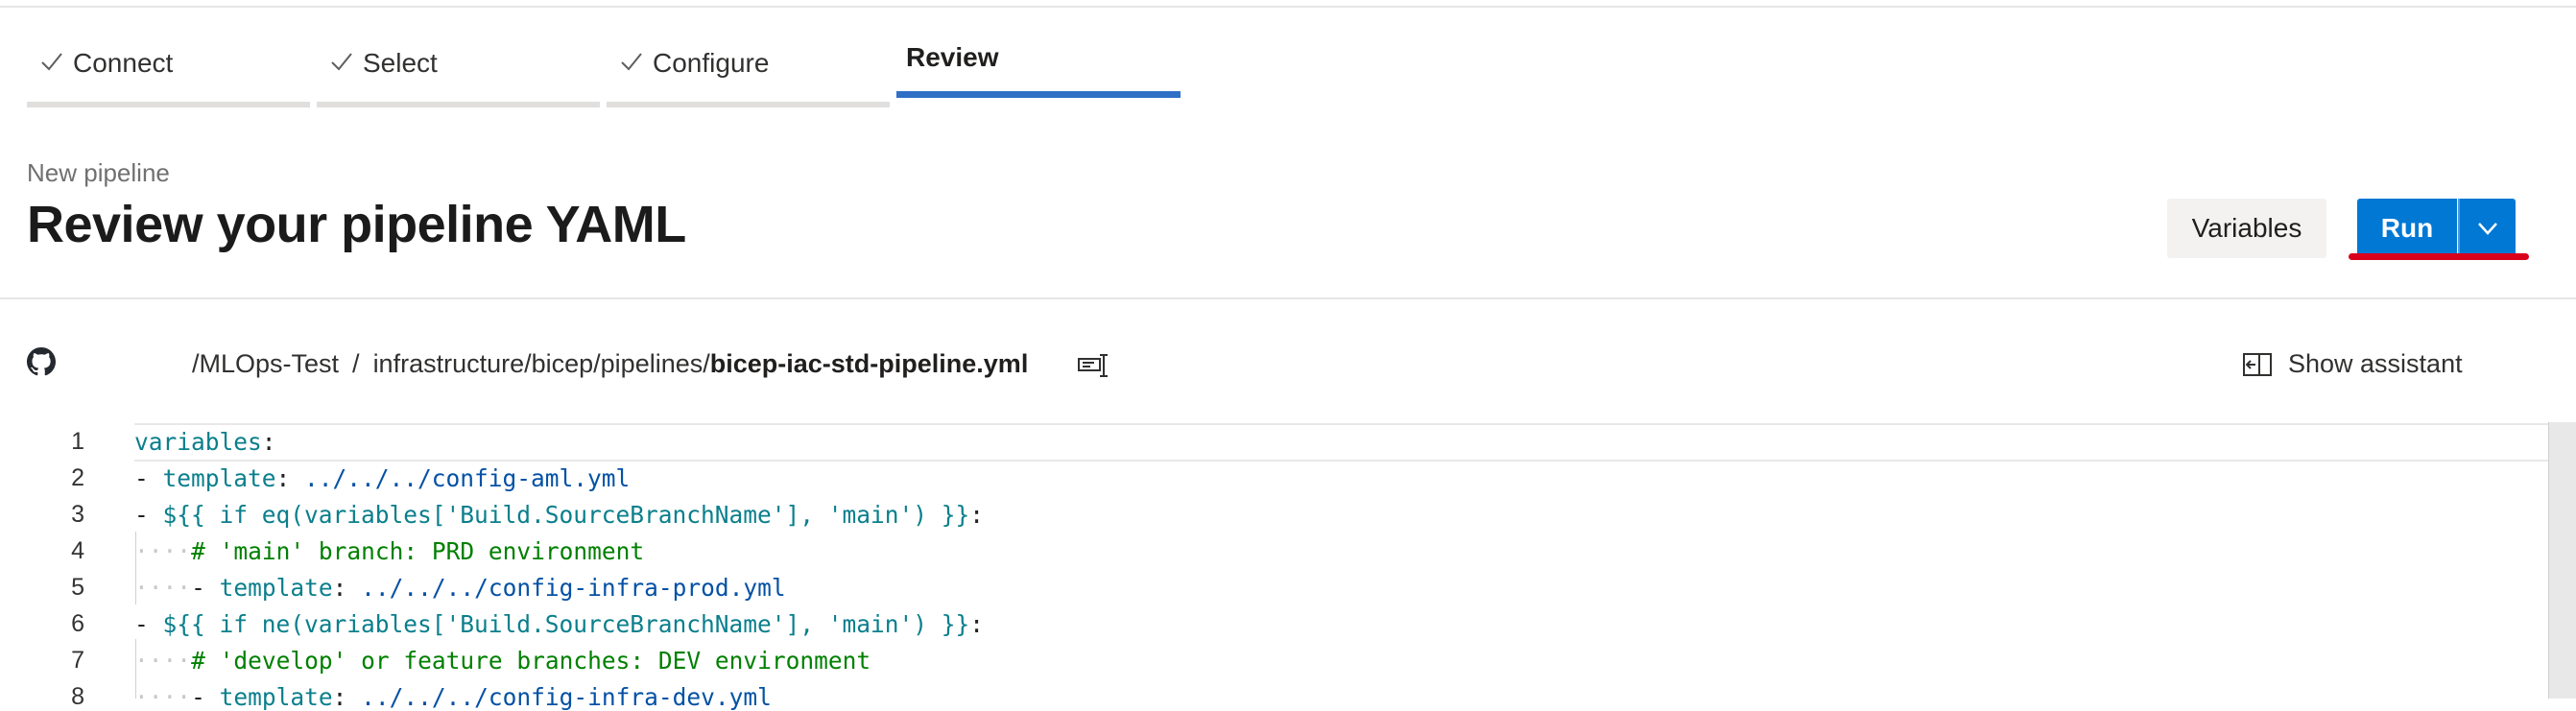 This screenshot has width=2576, height=711. Describe the element at coordinates (98, 172) in the screenshot. I see `page-kicker: New pipeline` at that location.